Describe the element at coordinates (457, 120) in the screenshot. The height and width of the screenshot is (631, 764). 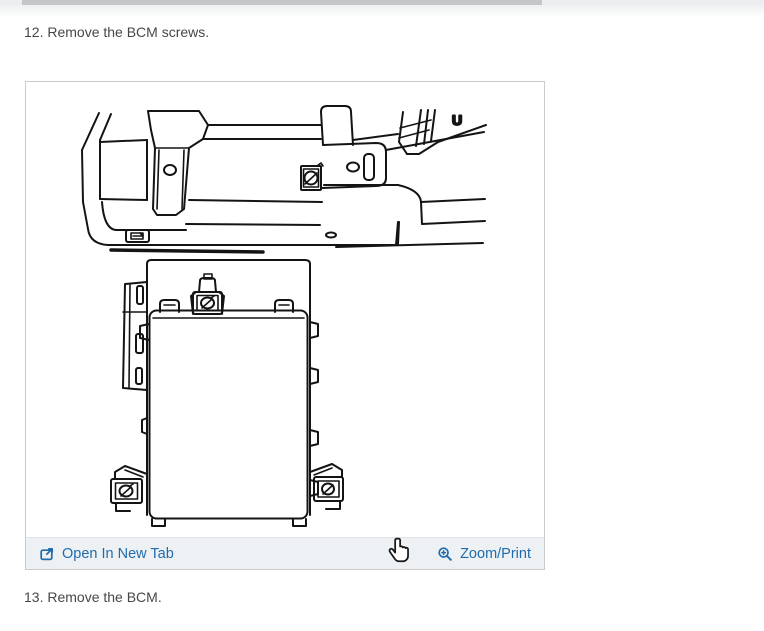
I see `diagram-callout-u: U` at that location.